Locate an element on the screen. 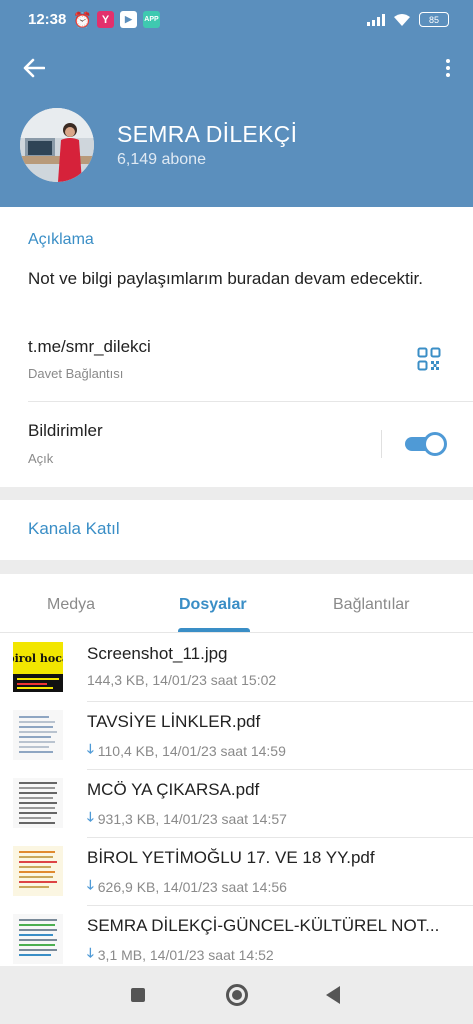  system-icons: 85 is located at coordinates (408, 19).